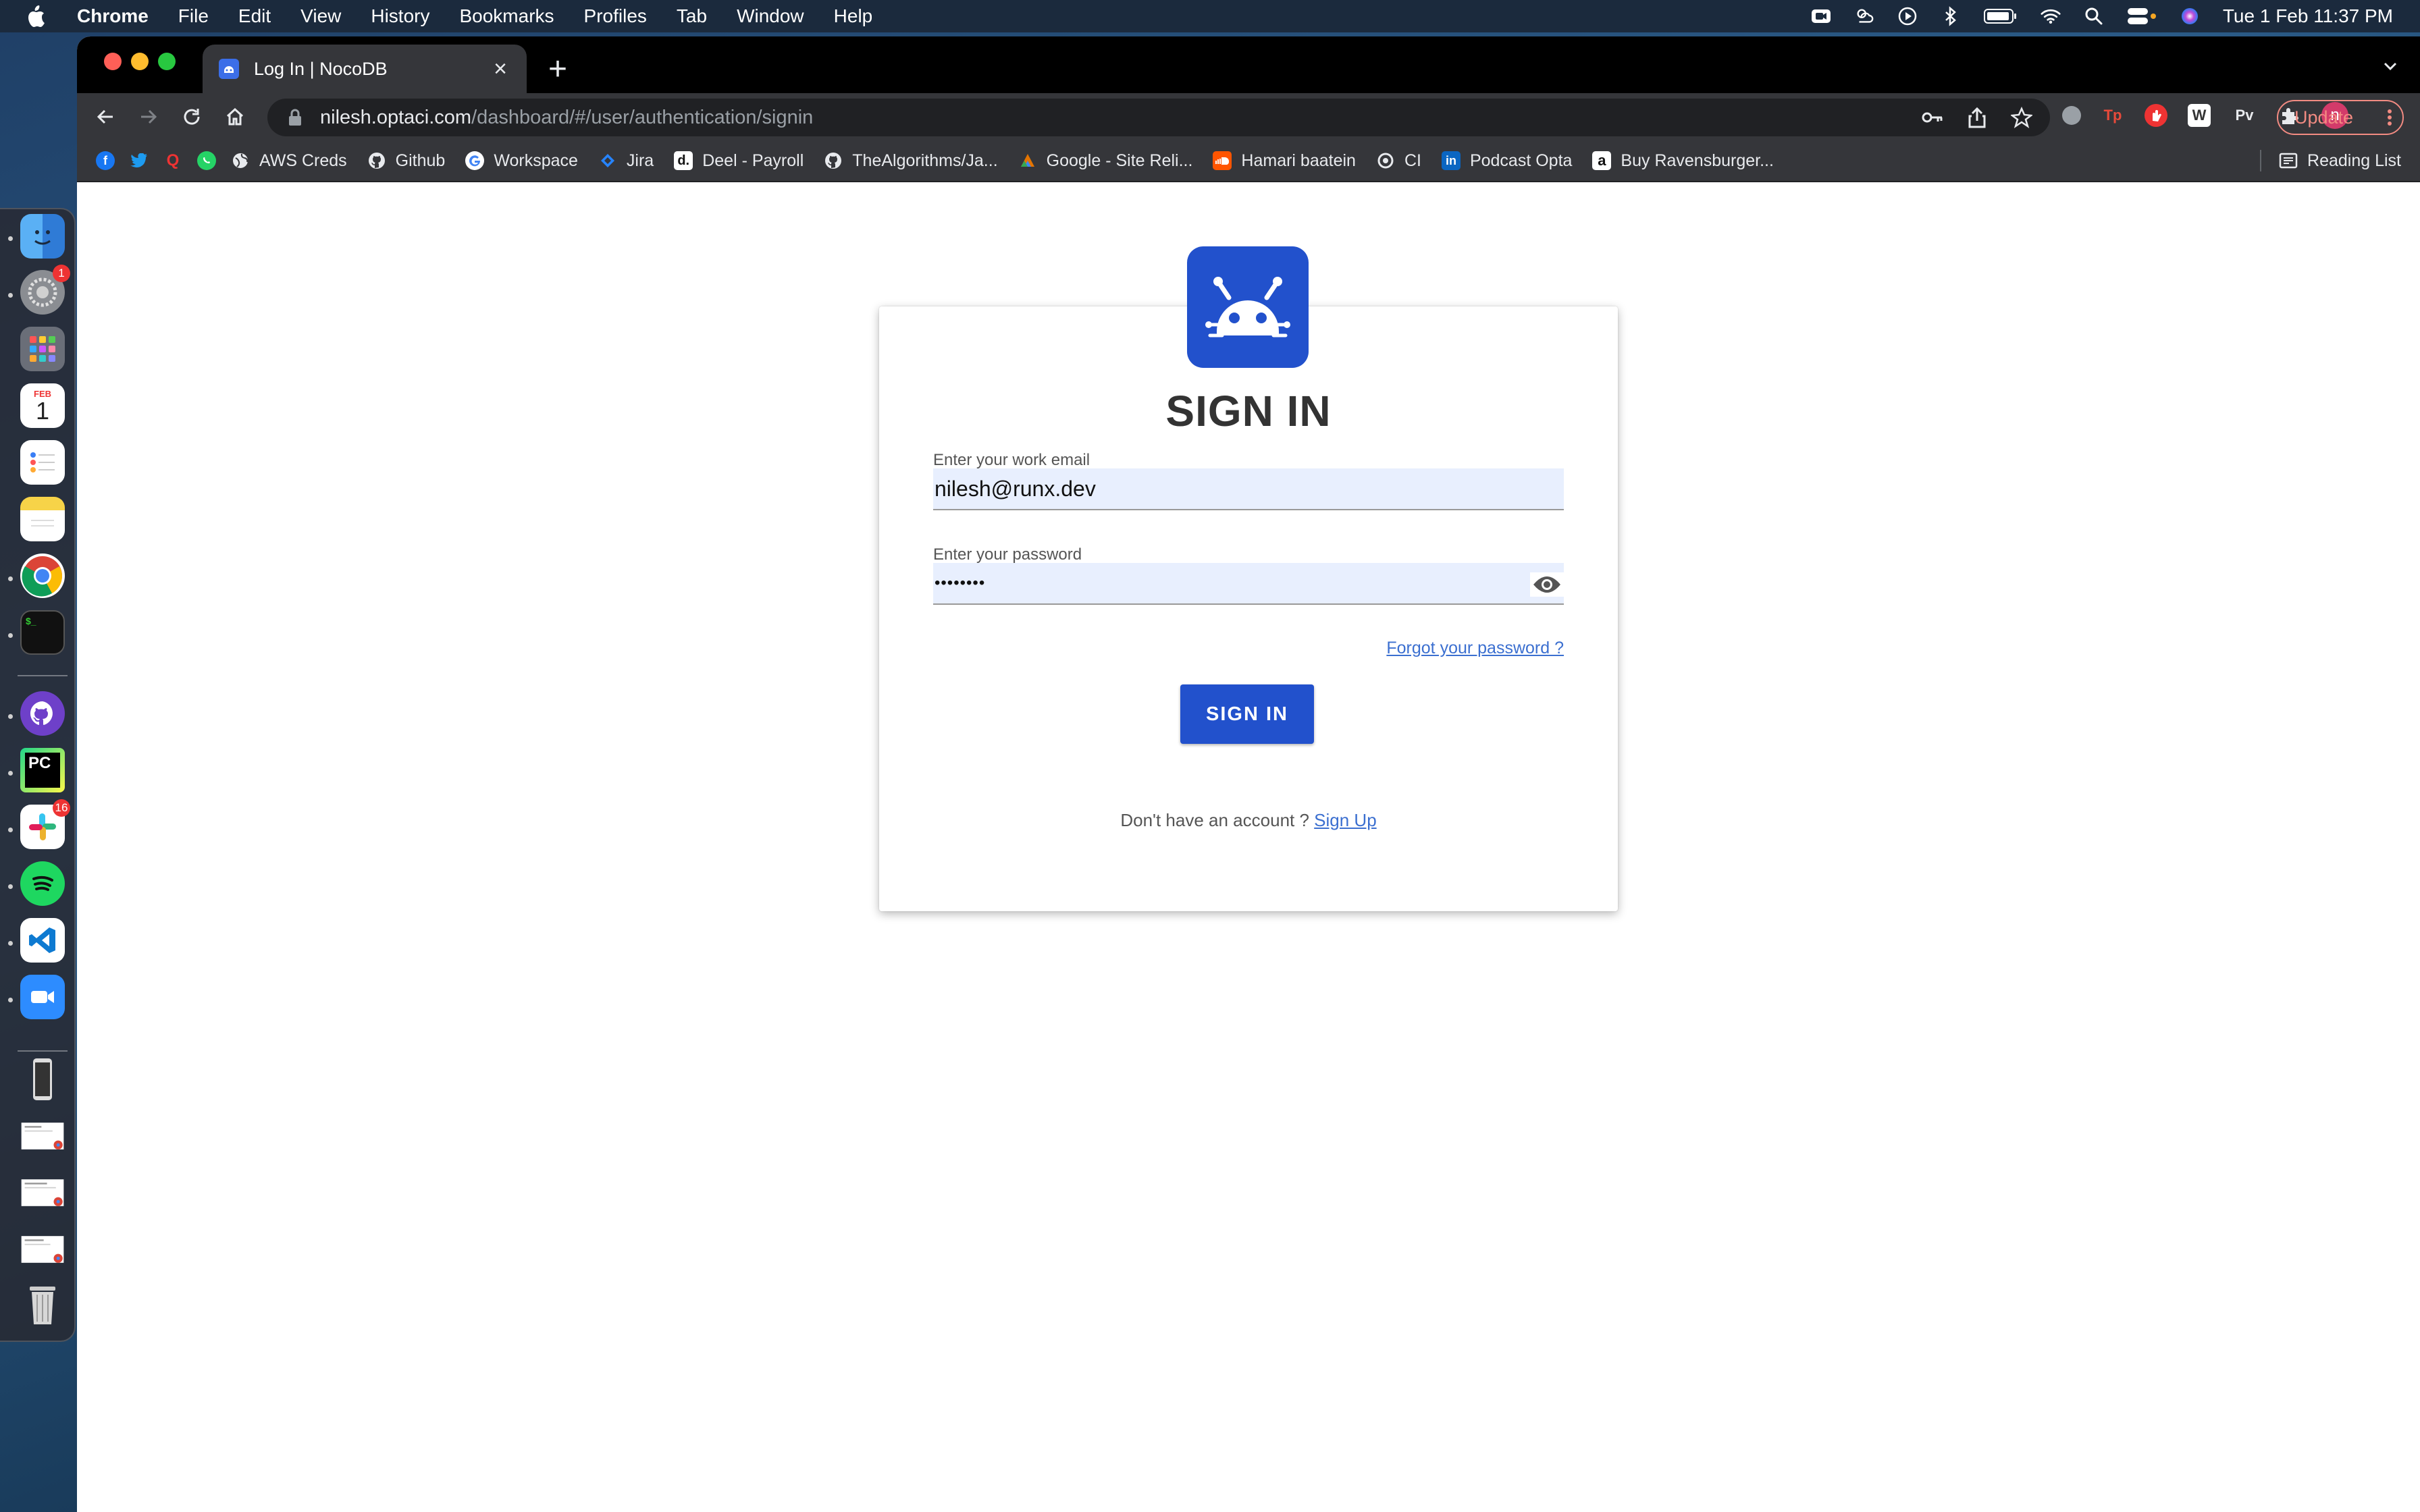 The image size is (2420, 1512). I want to click on siri-icon, so click(2190, 16).